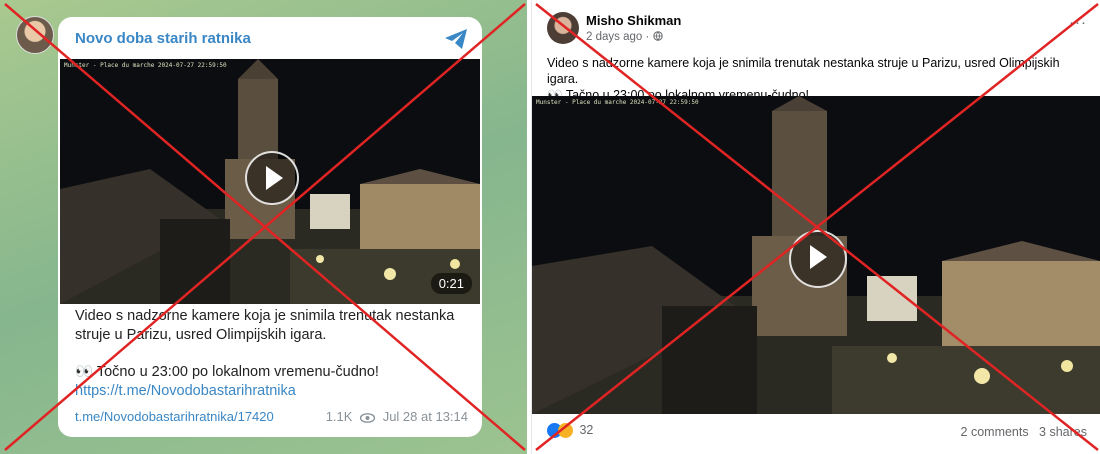  I want to click on comments-count: 2 comments, so click(995, 432).